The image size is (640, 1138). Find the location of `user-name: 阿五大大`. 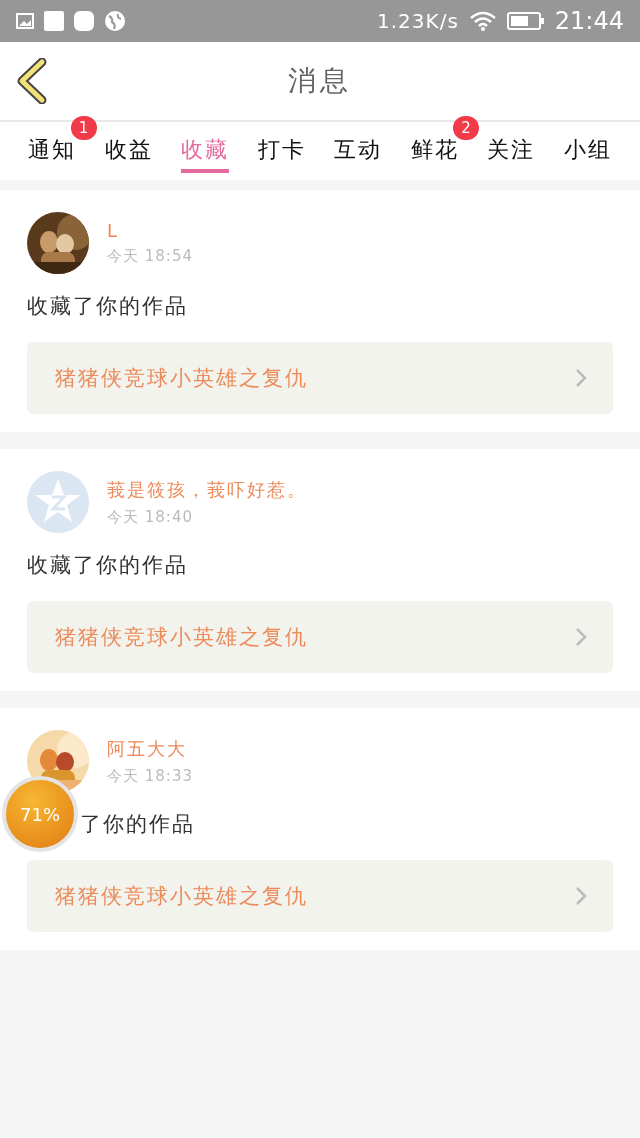

user-name: 阿五大大 is located at coordinates (150, 748).